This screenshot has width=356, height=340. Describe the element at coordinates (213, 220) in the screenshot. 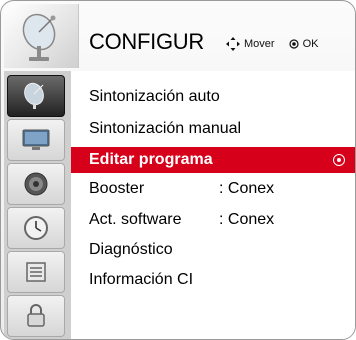

I see `menu-item-software-update: Act. software : Conex` at that location.